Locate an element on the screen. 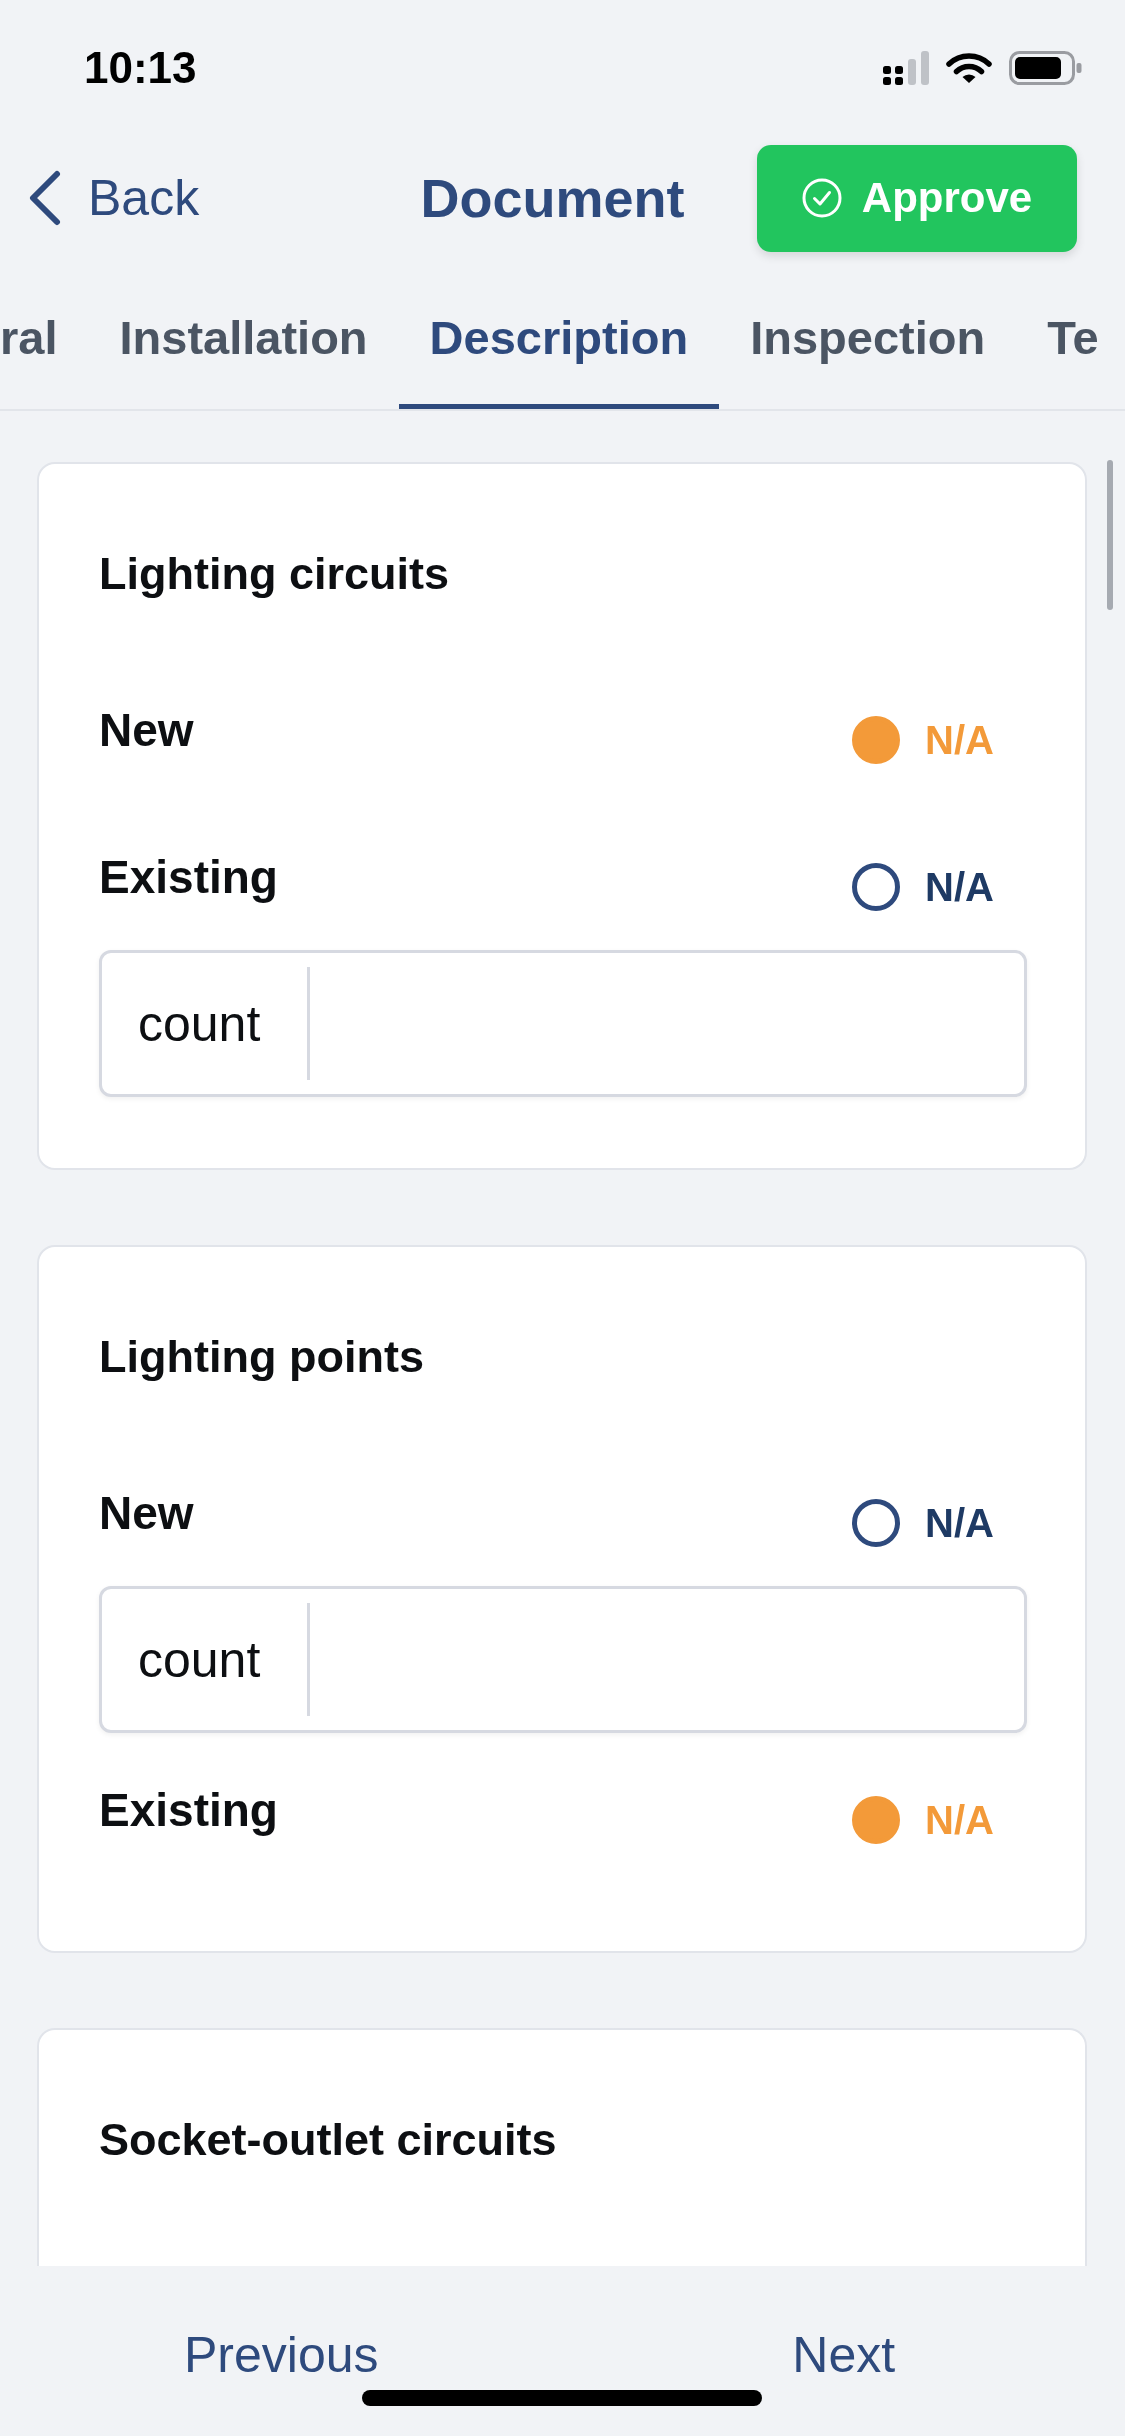 Image resolution: width=1125 pixels, height=2436 pixels. tab: Te is located at coordinates (1070, 334).